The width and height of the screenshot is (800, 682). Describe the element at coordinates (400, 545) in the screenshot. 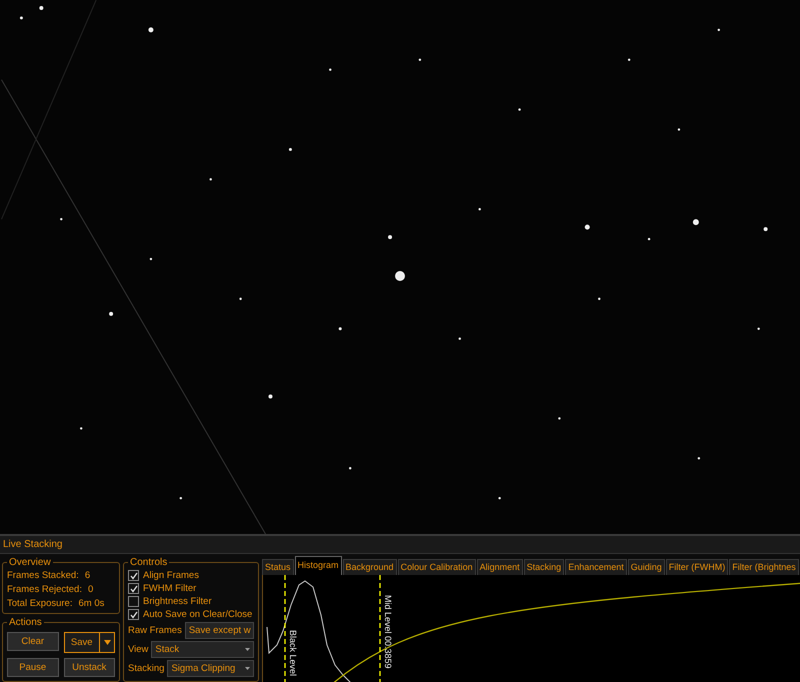

I see `panel-title: Live Stacking` at that location.